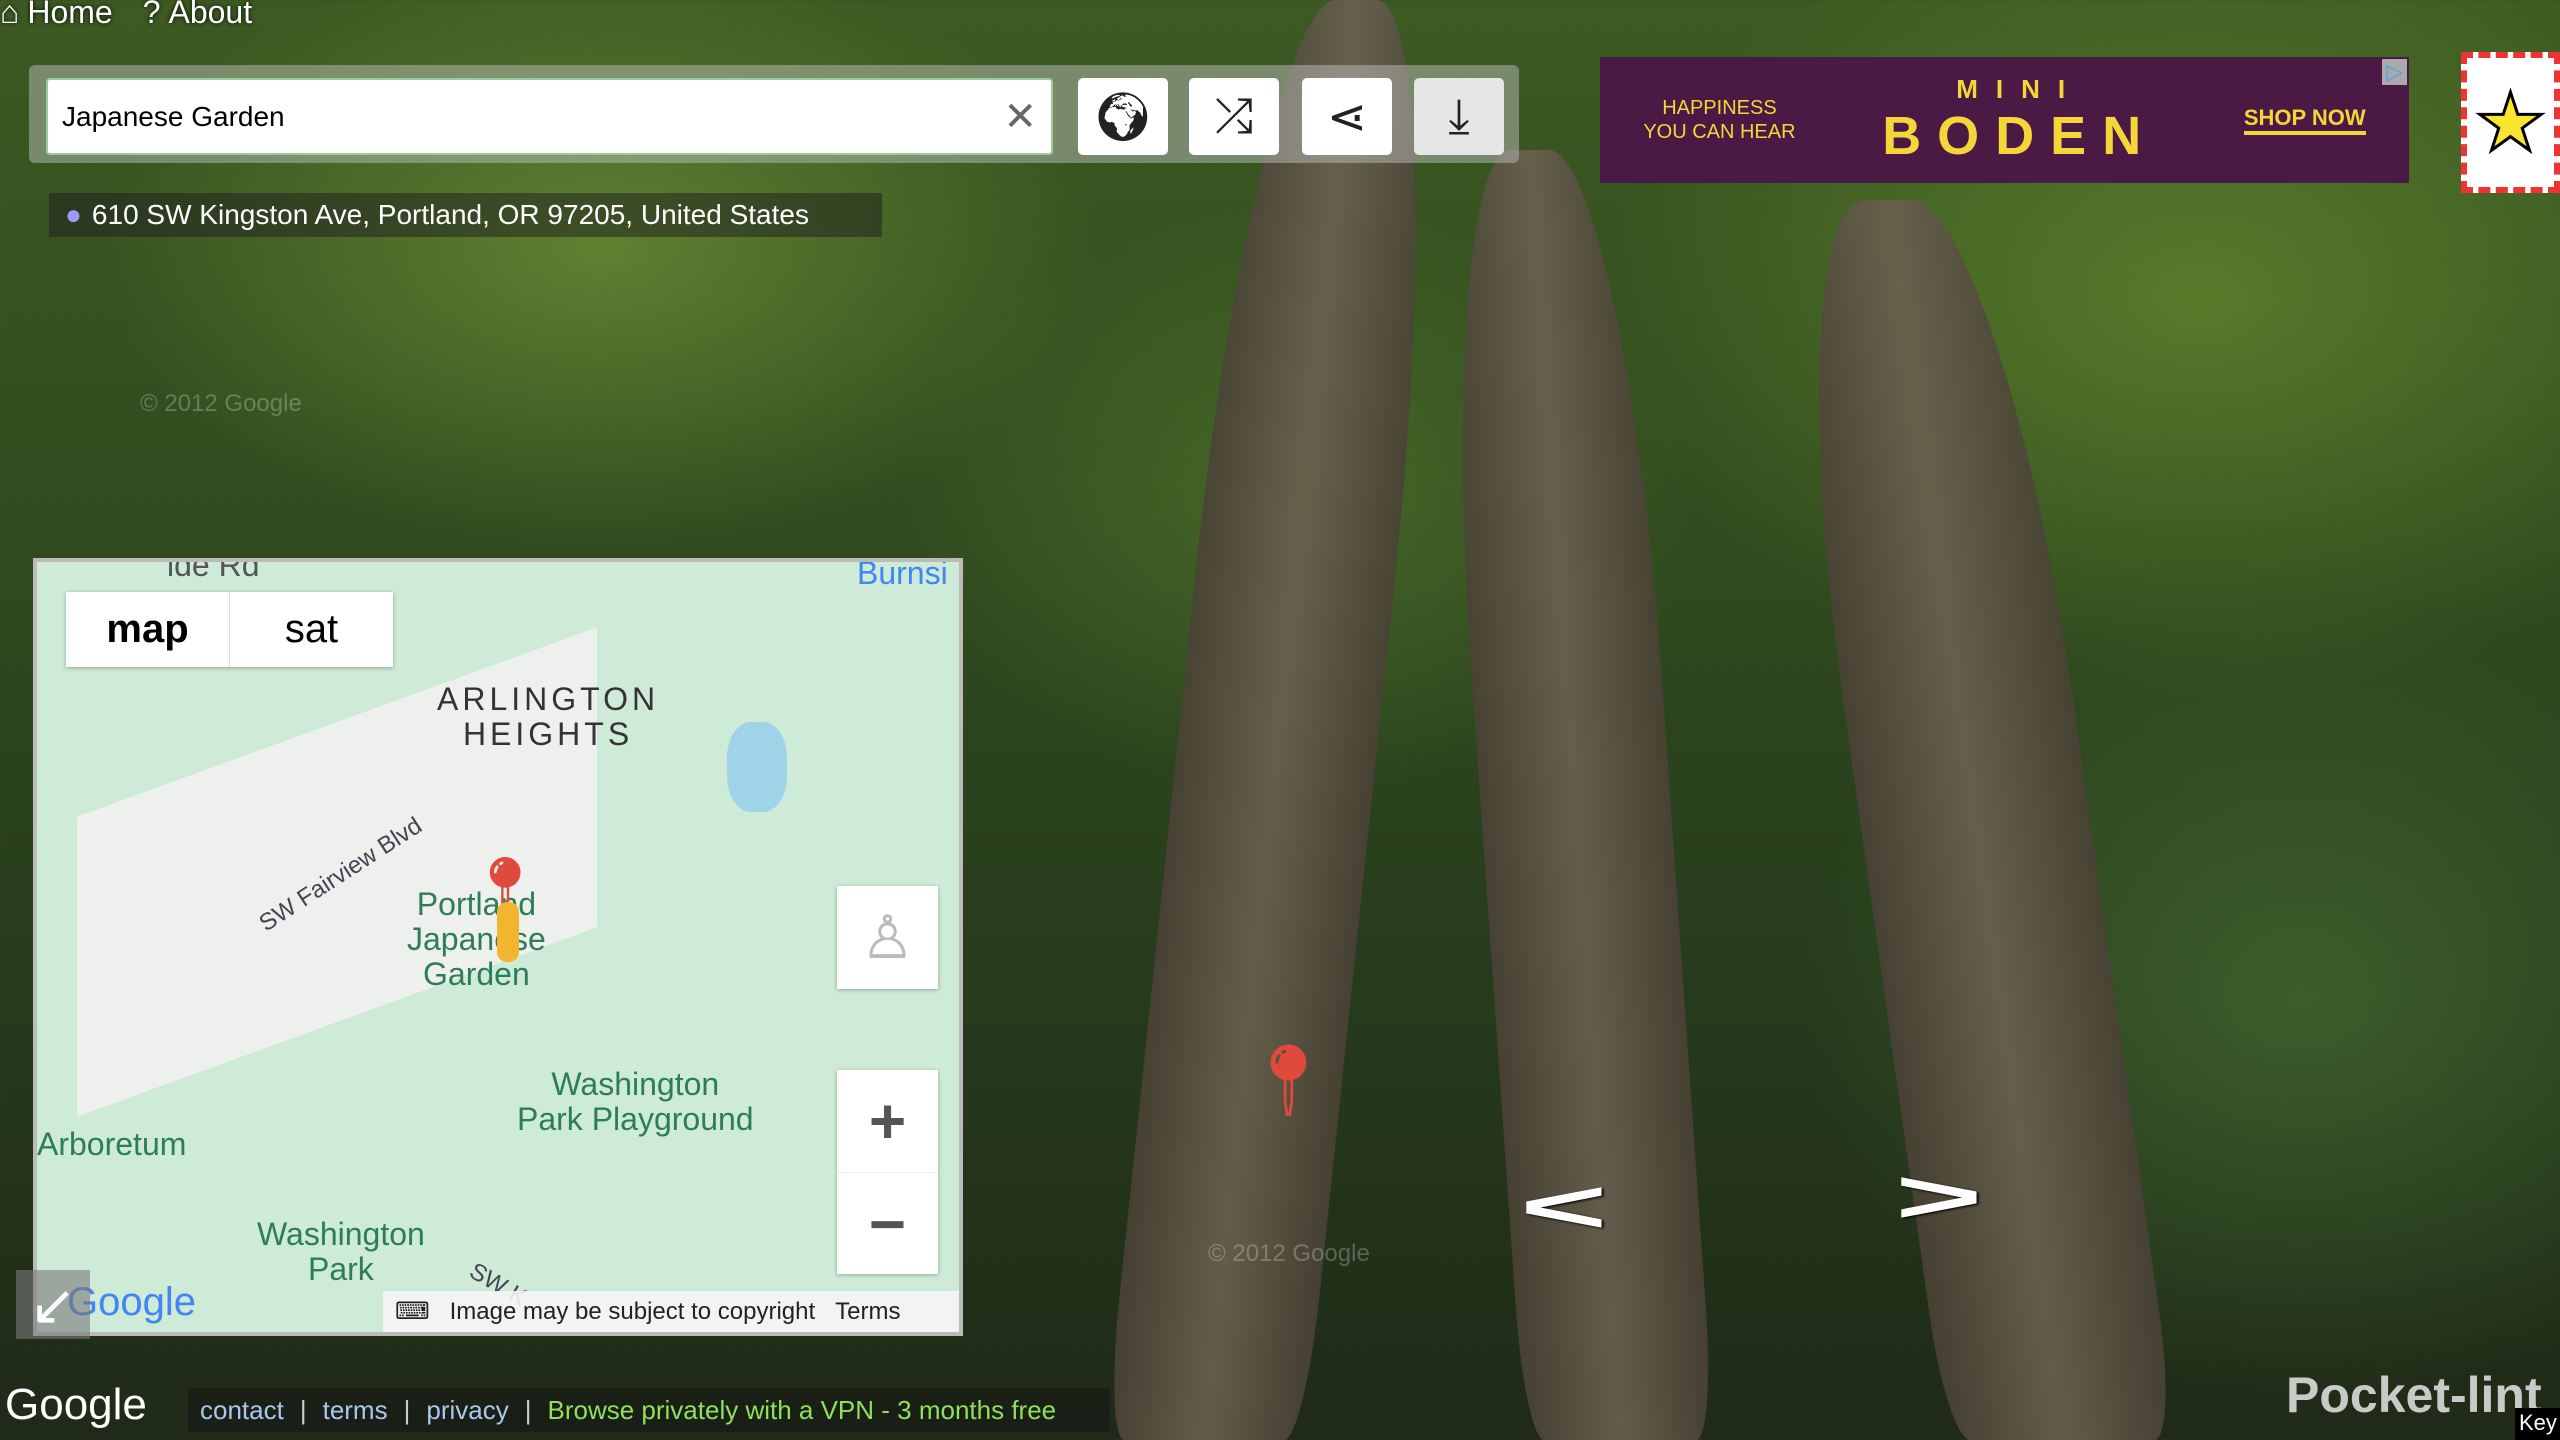 Image resolution: width=2560 pixels, height=1440 pixels. What do you see at coordinates (148, 629) in the screenshot?
I see `tab-map: map` at bounding box center [148, 629].